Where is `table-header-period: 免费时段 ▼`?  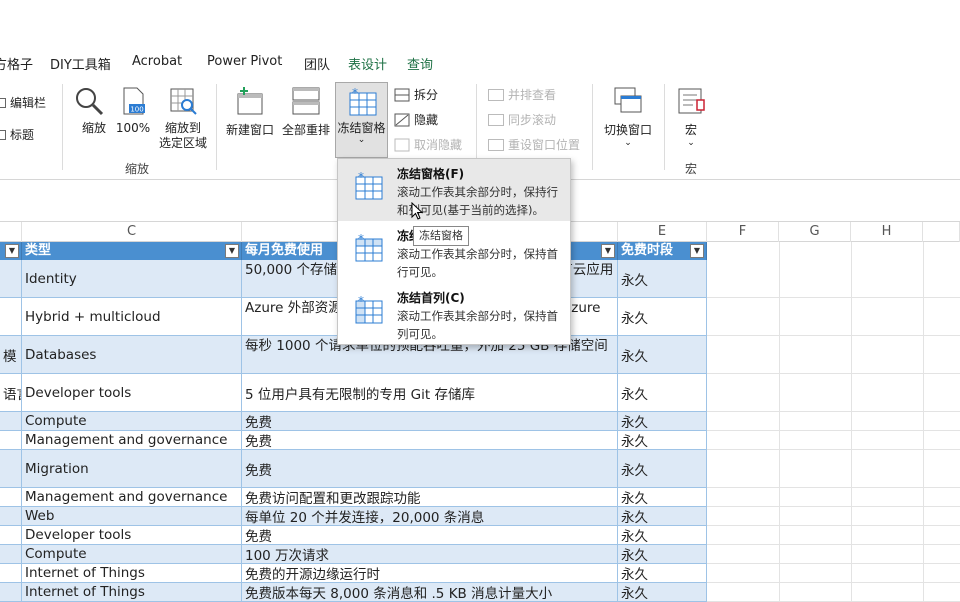 table-header-period: 免费时段 ▼ is located at coordinates (662, 251).